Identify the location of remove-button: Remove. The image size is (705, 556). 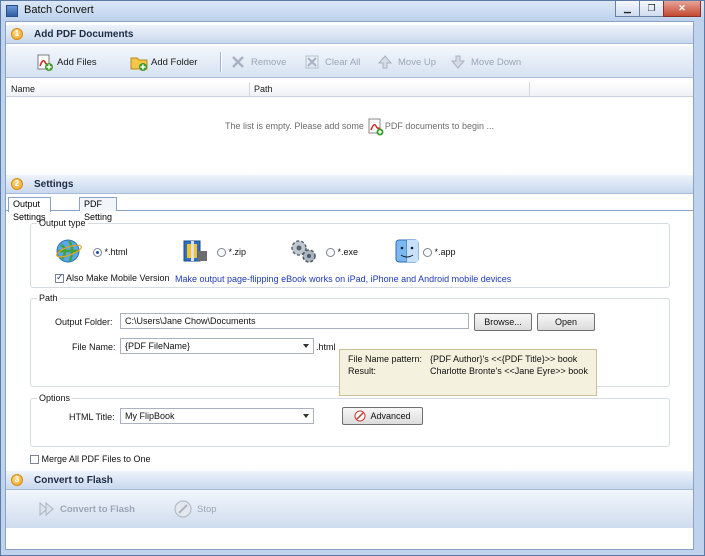
(258, 62).